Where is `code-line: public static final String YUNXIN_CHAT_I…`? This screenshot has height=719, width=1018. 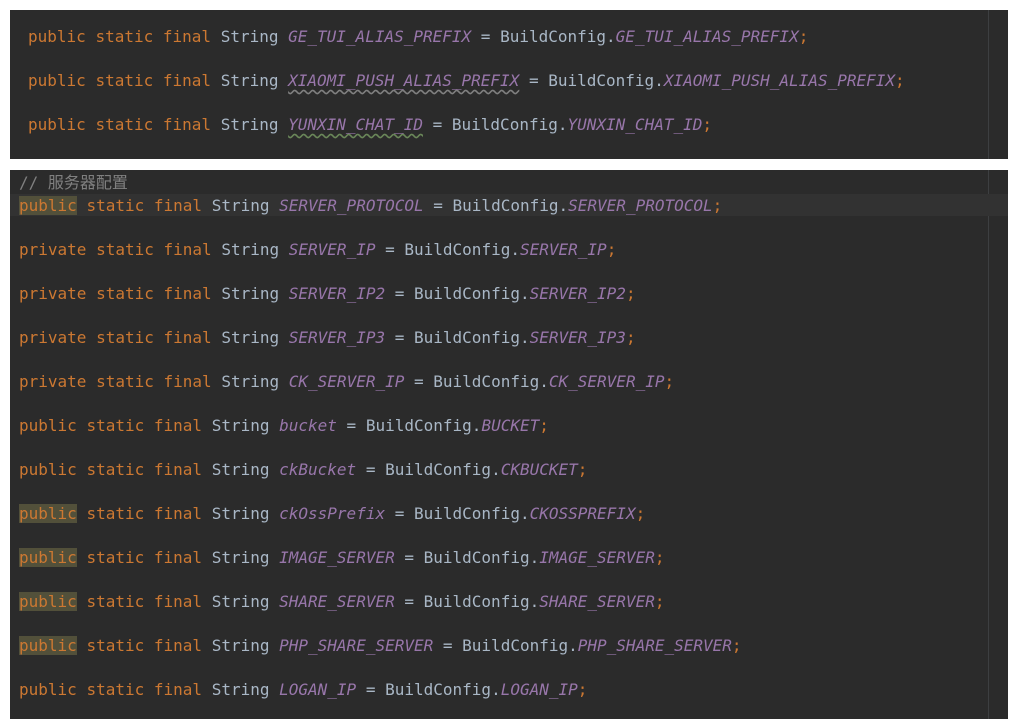 code-line: public static final String YUNXIN_CHAT_I… is located at coordinates (370, 125).